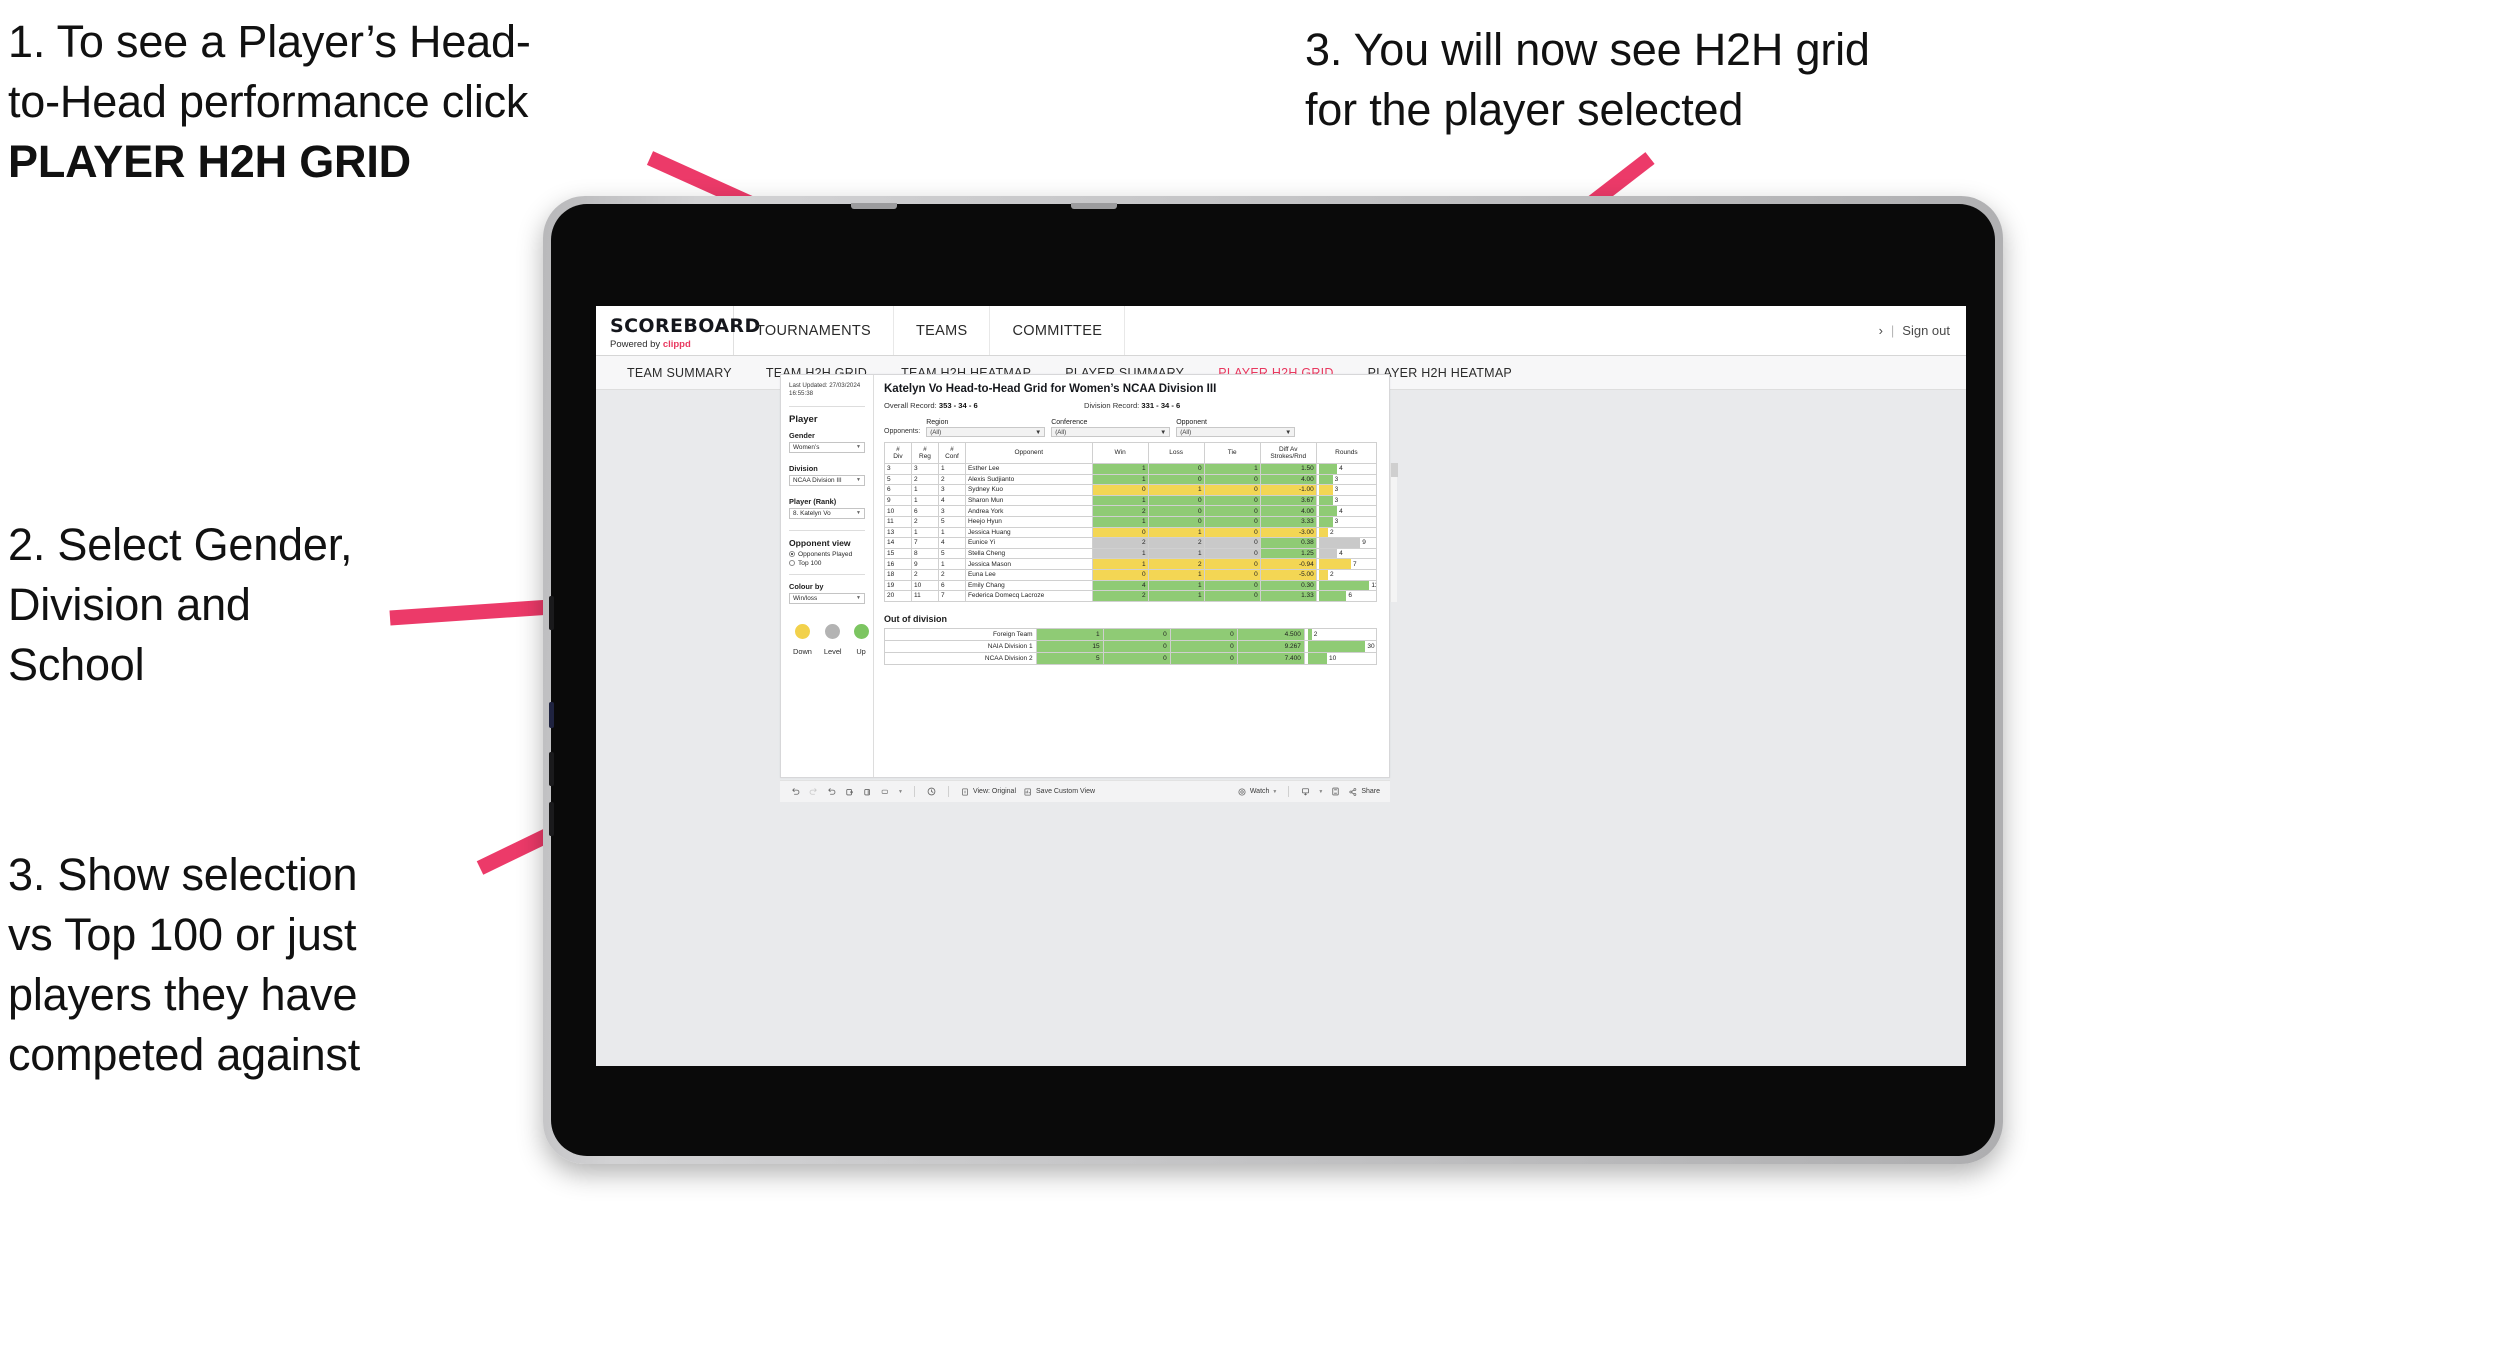  What do you see at coordinates (951, 453) in the screenshot?
I see `column-header-conf: # Conf` at bounding box center [951, 453].